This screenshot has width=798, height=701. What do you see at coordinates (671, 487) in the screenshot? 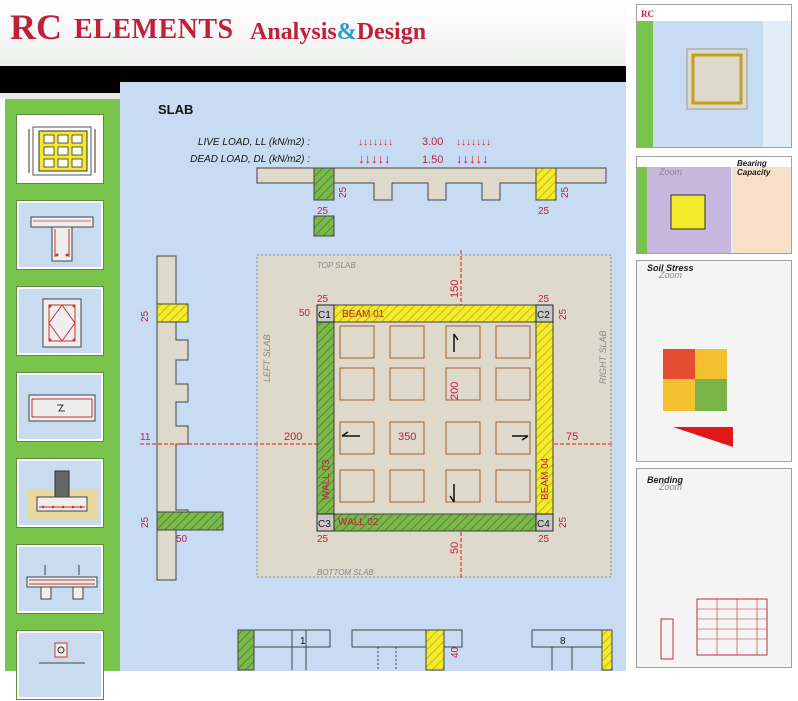
I see `thumbnail-zoom-label-3: Zoom` at bounding box center [671, 487].